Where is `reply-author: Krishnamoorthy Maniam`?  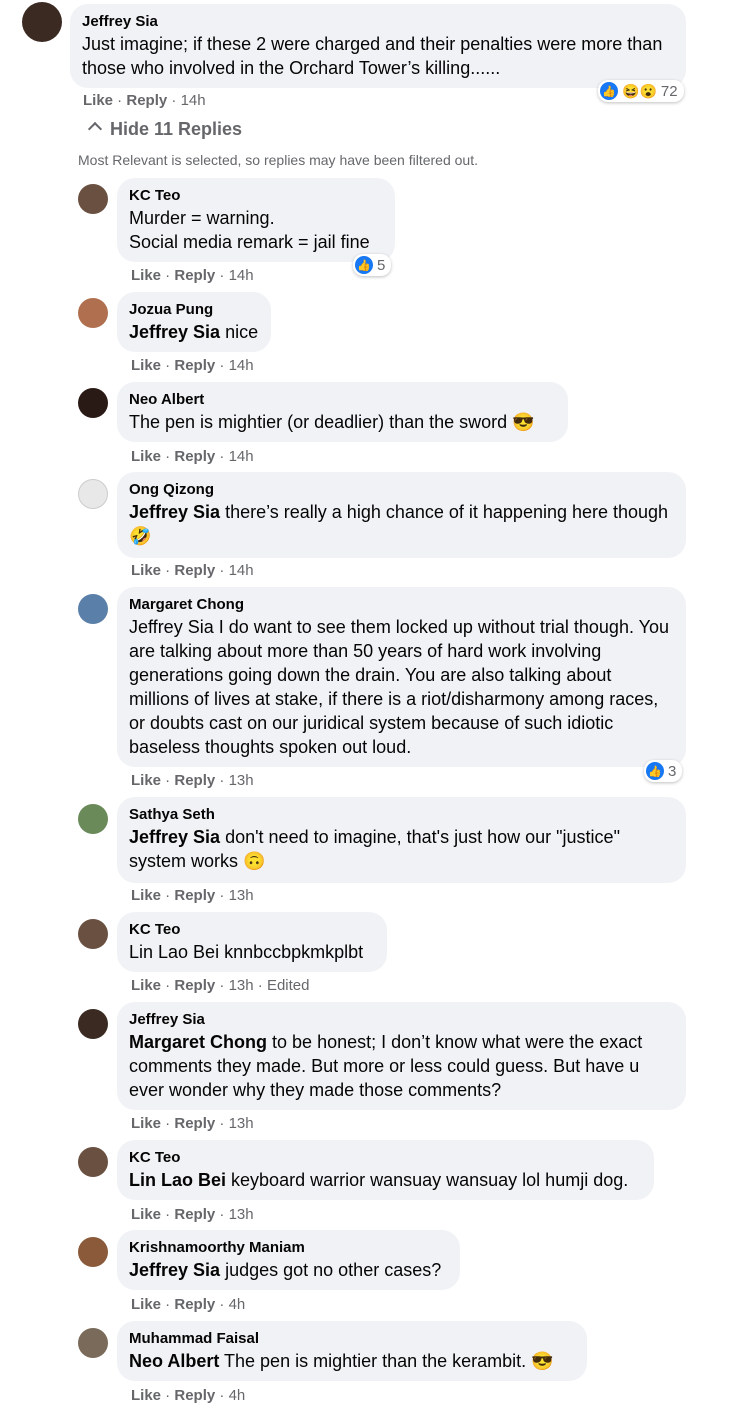
reply-author: Krishnamoorthy Maniam is located at coordinates (288, 1248).